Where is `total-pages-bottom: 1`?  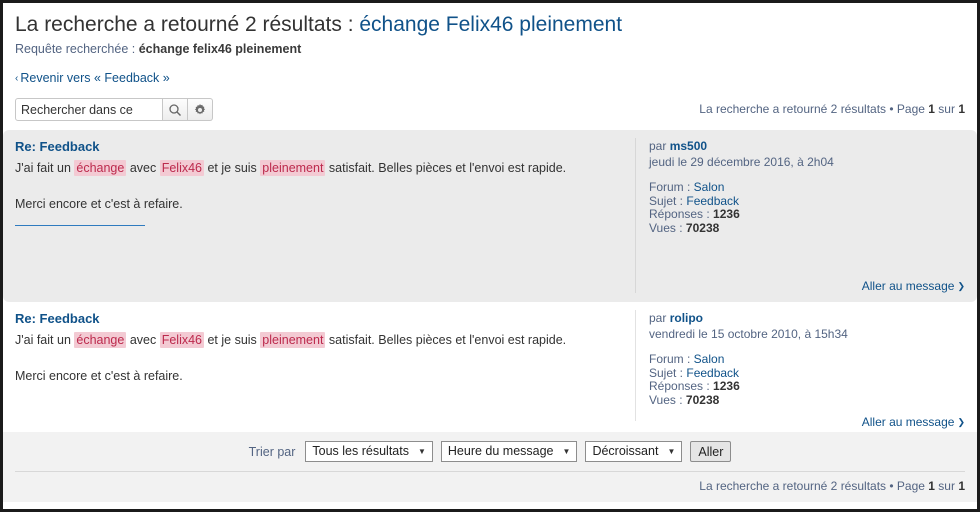 total-pages-bottom: 1 is located at coordinates (961, 486).